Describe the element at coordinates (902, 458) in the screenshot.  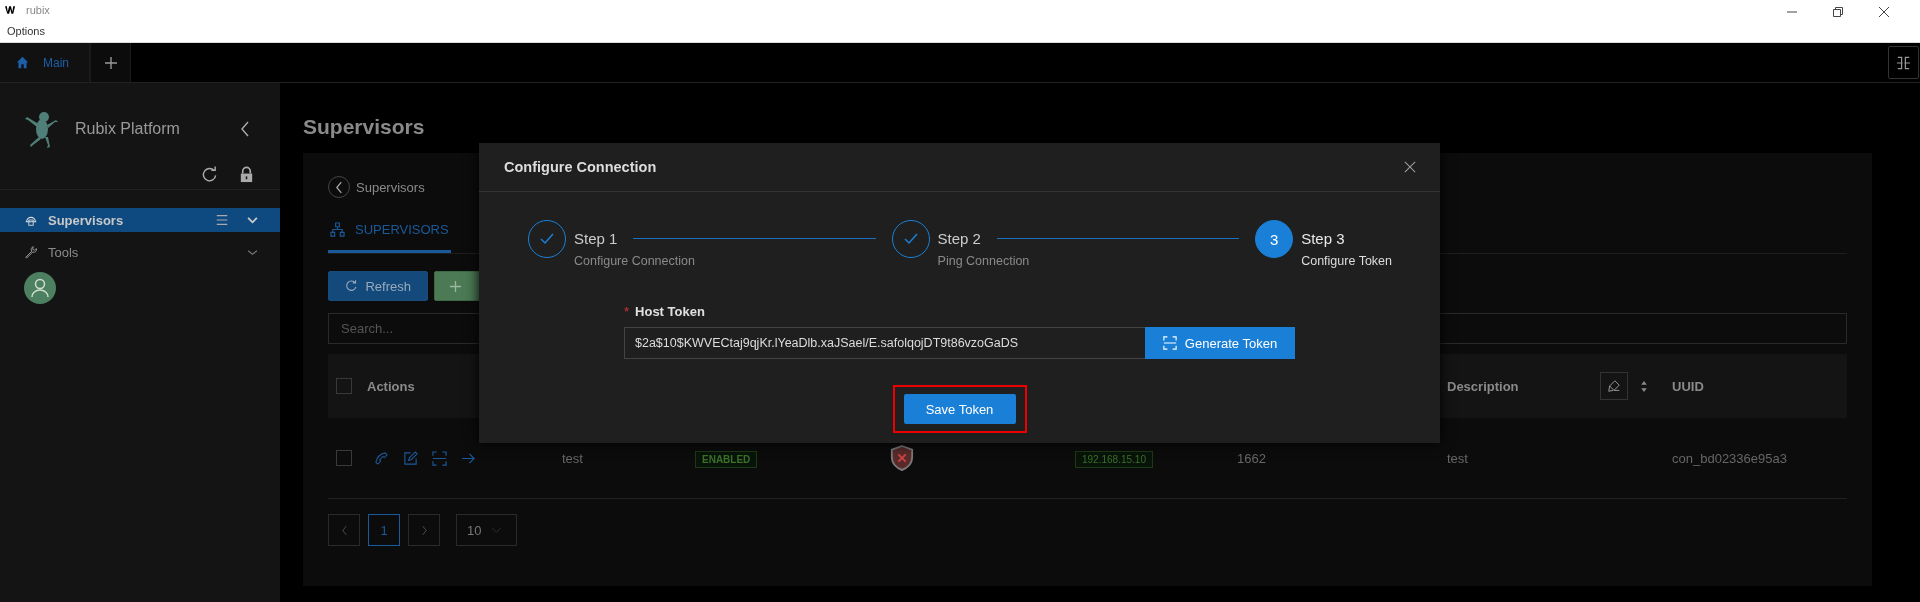
I see `shield-x-icon` at that location.